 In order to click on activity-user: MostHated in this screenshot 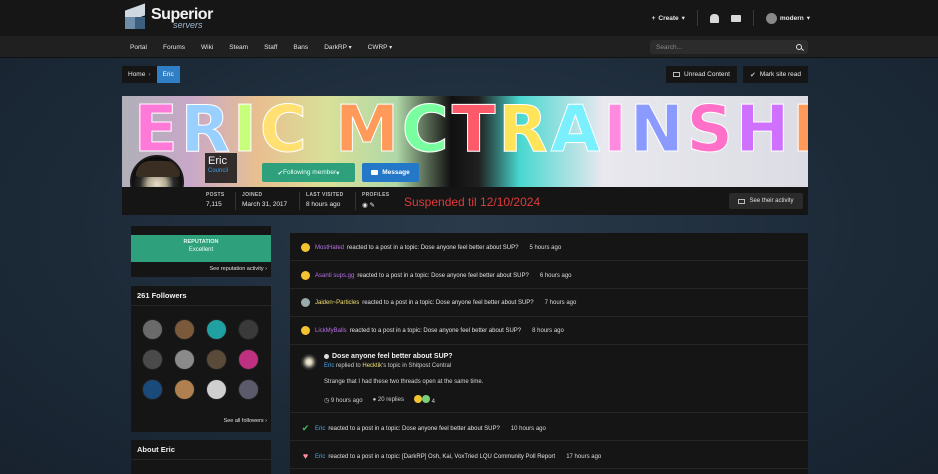, I will do `click(329, 248)`.